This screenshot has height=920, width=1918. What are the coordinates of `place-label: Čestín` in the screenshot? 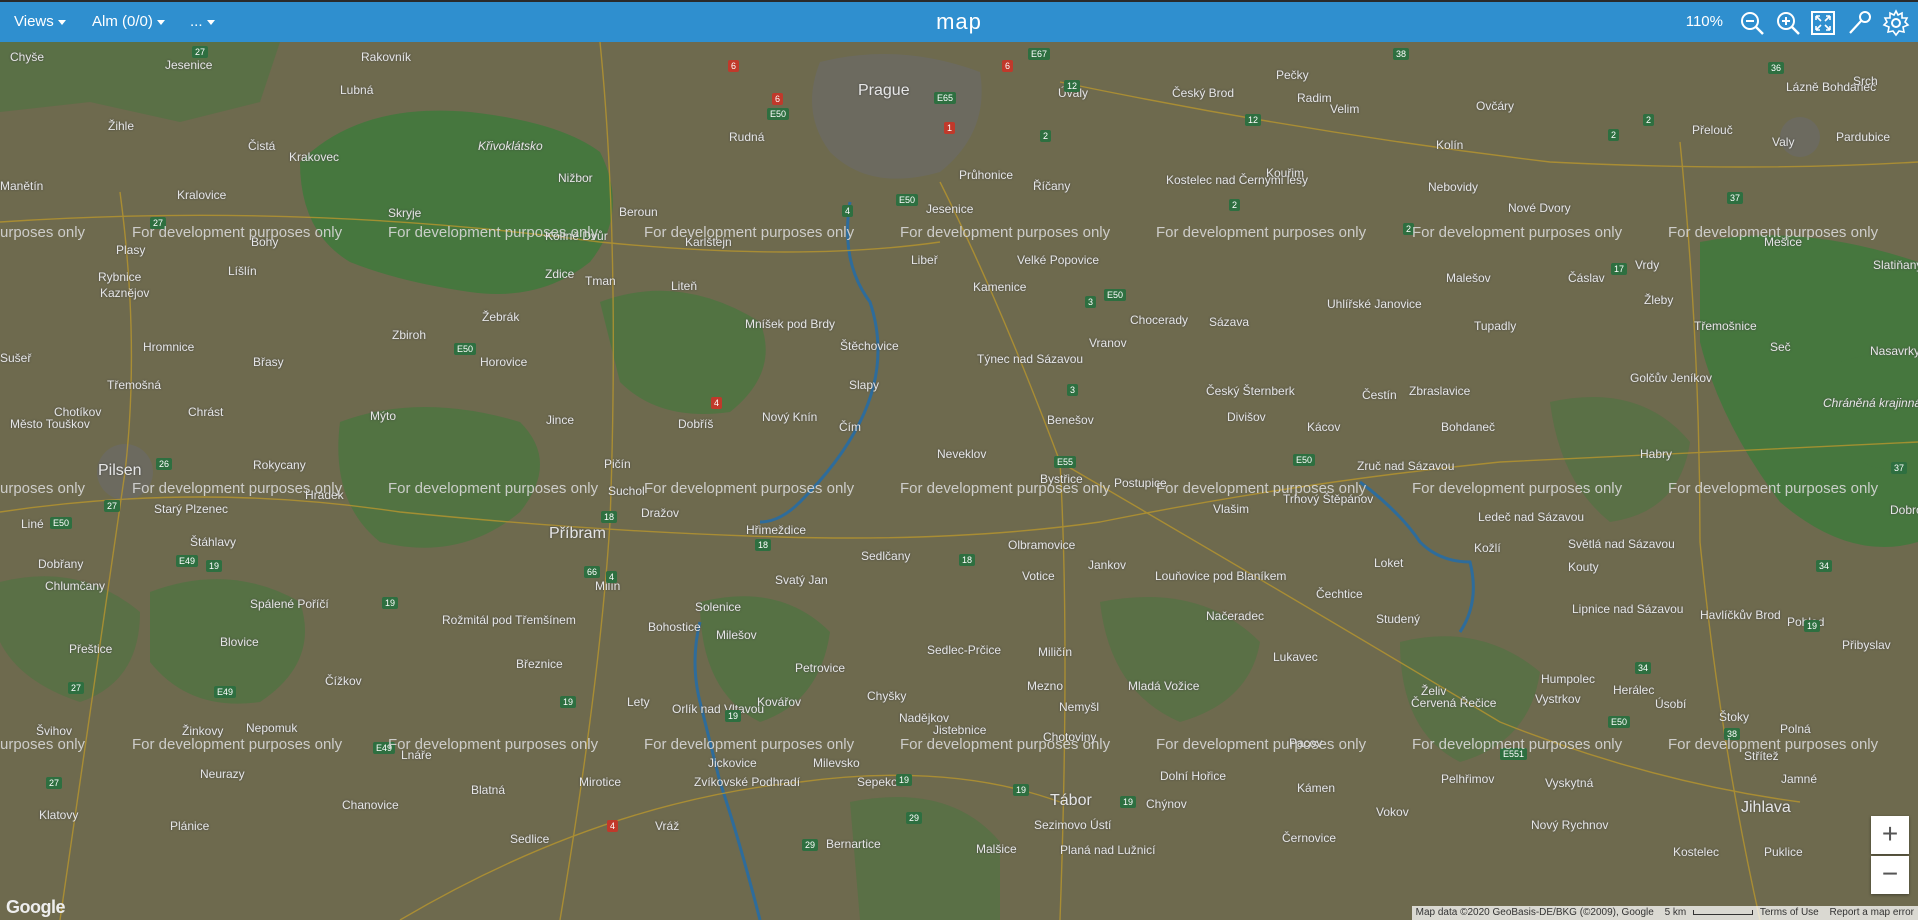 It's located at (1379, 395).